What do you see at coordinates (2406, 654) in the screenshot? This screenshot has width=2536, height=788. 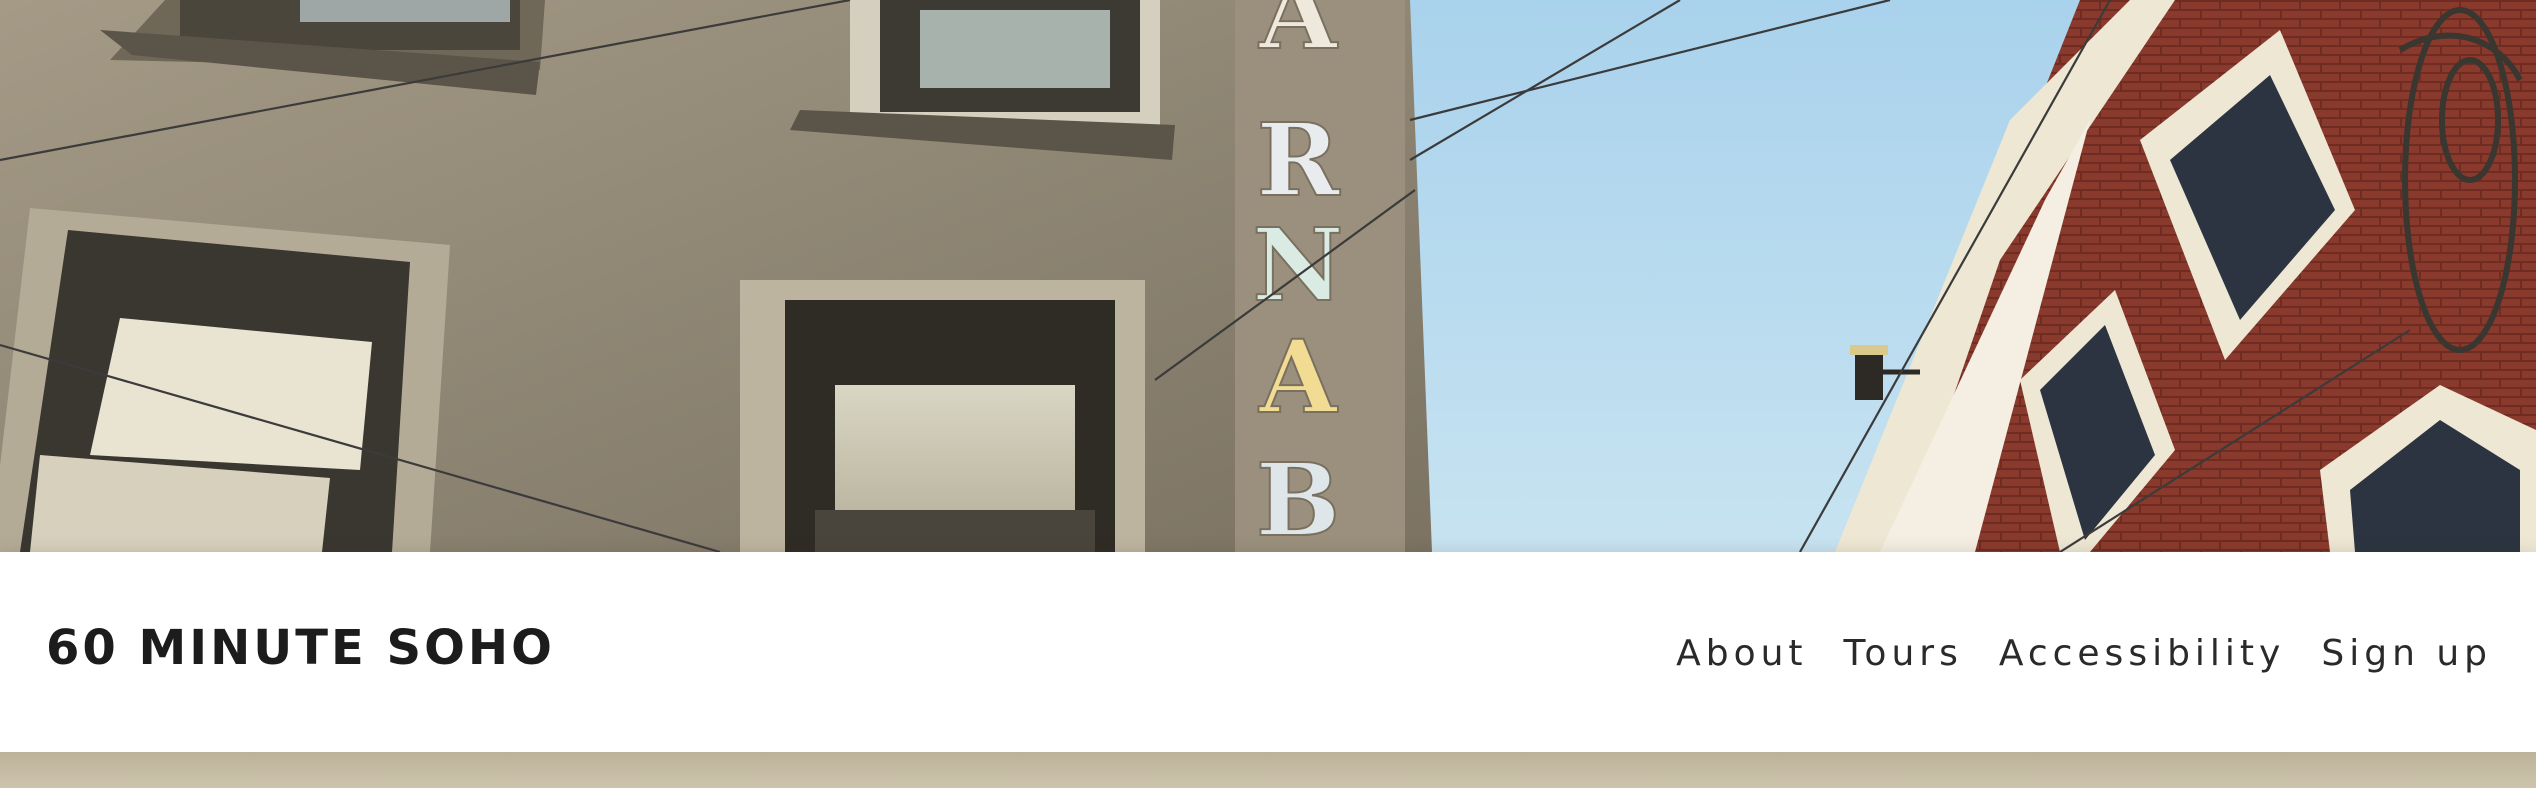 I see `nav-link-sign-up: Sign up` at bounding box center [2406, 654].